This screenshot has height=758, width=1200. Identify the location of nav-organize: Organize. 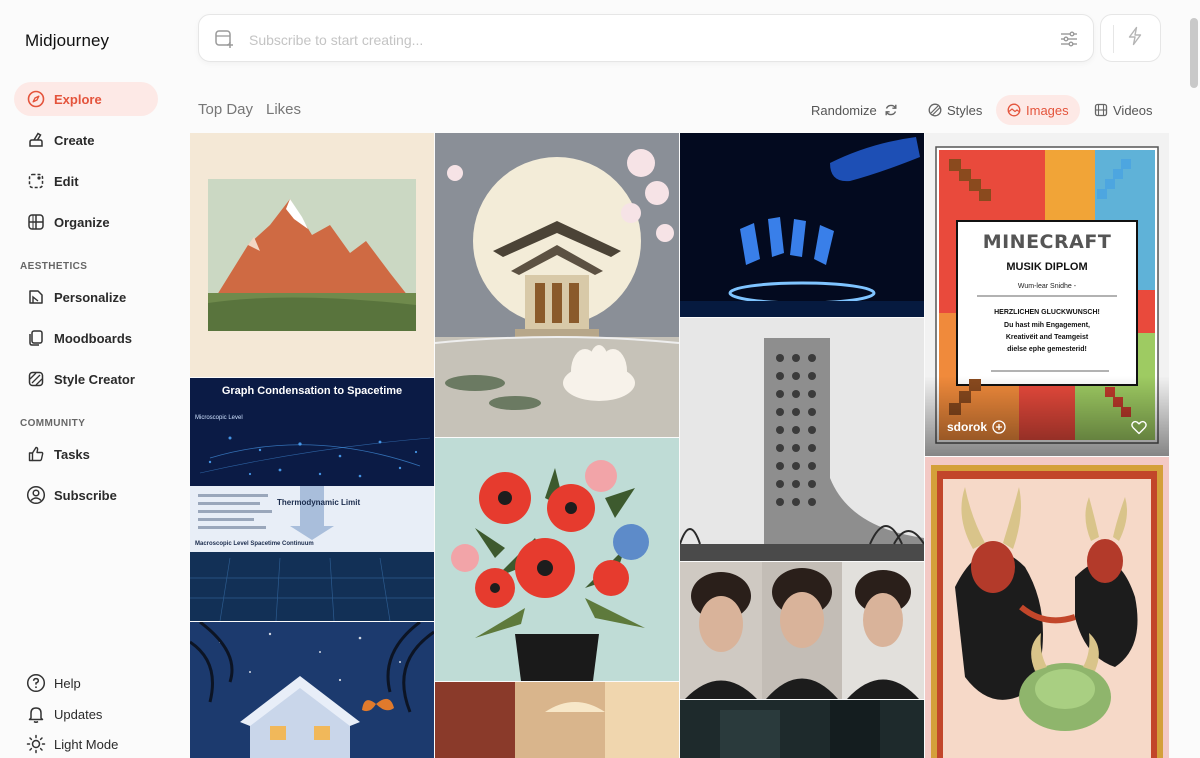
(86, 222).